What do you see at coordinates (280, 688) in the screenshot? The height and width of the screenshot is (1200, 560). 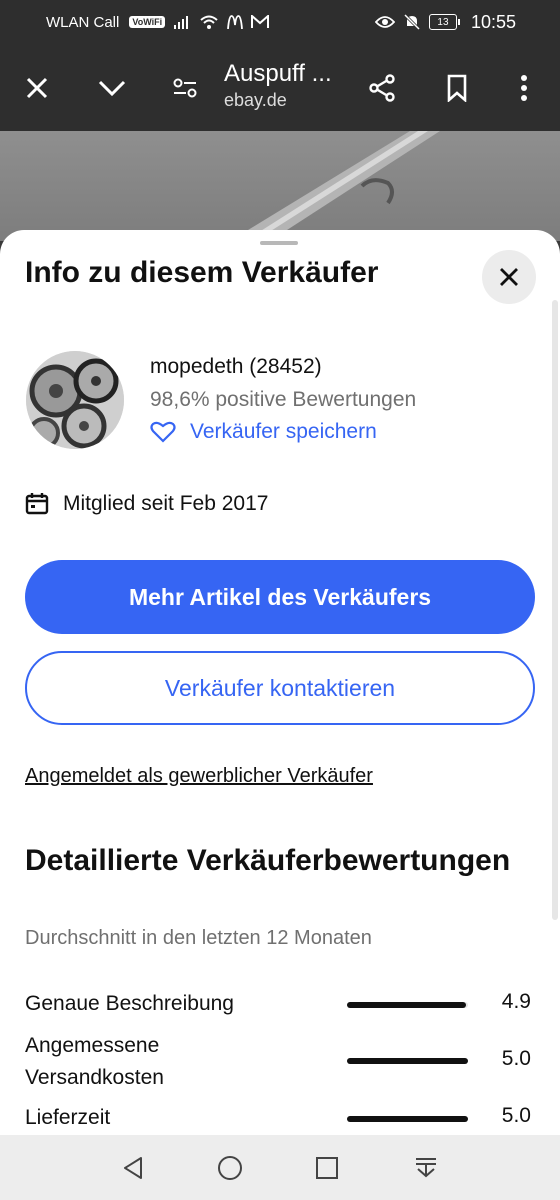 I see `contact-seller-button: Verkäufer kontaktieren` at bounding box center [280, 688].